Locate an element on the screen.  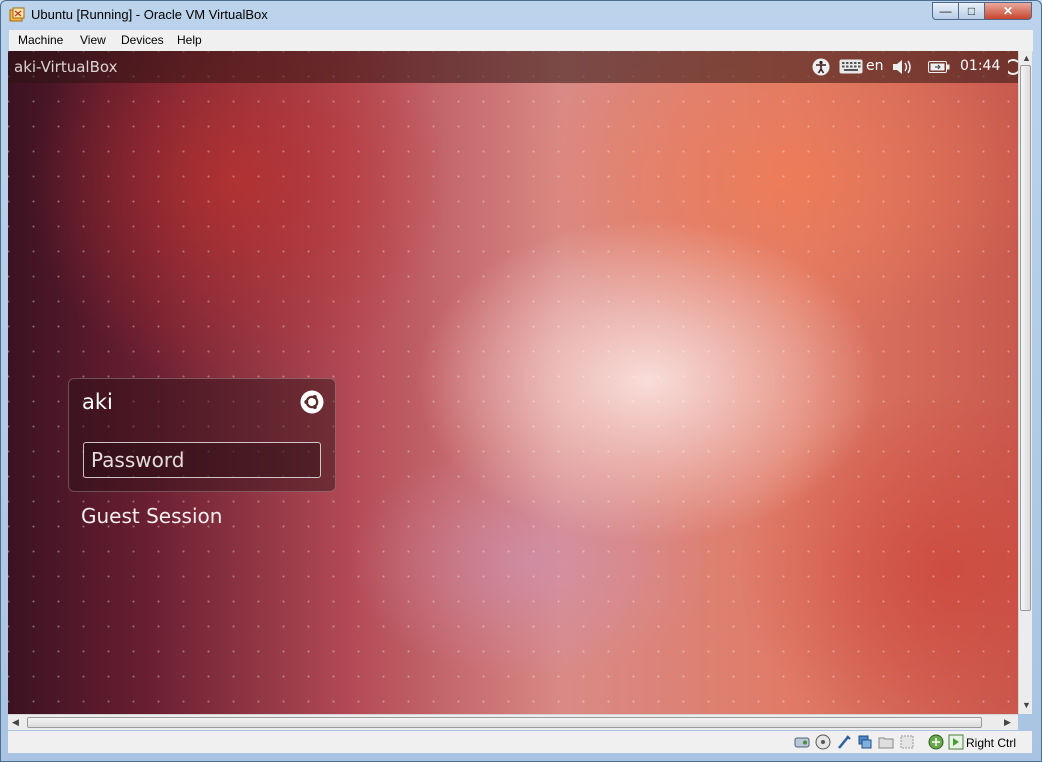
menu-view: View is located at coordinates (93, 40).